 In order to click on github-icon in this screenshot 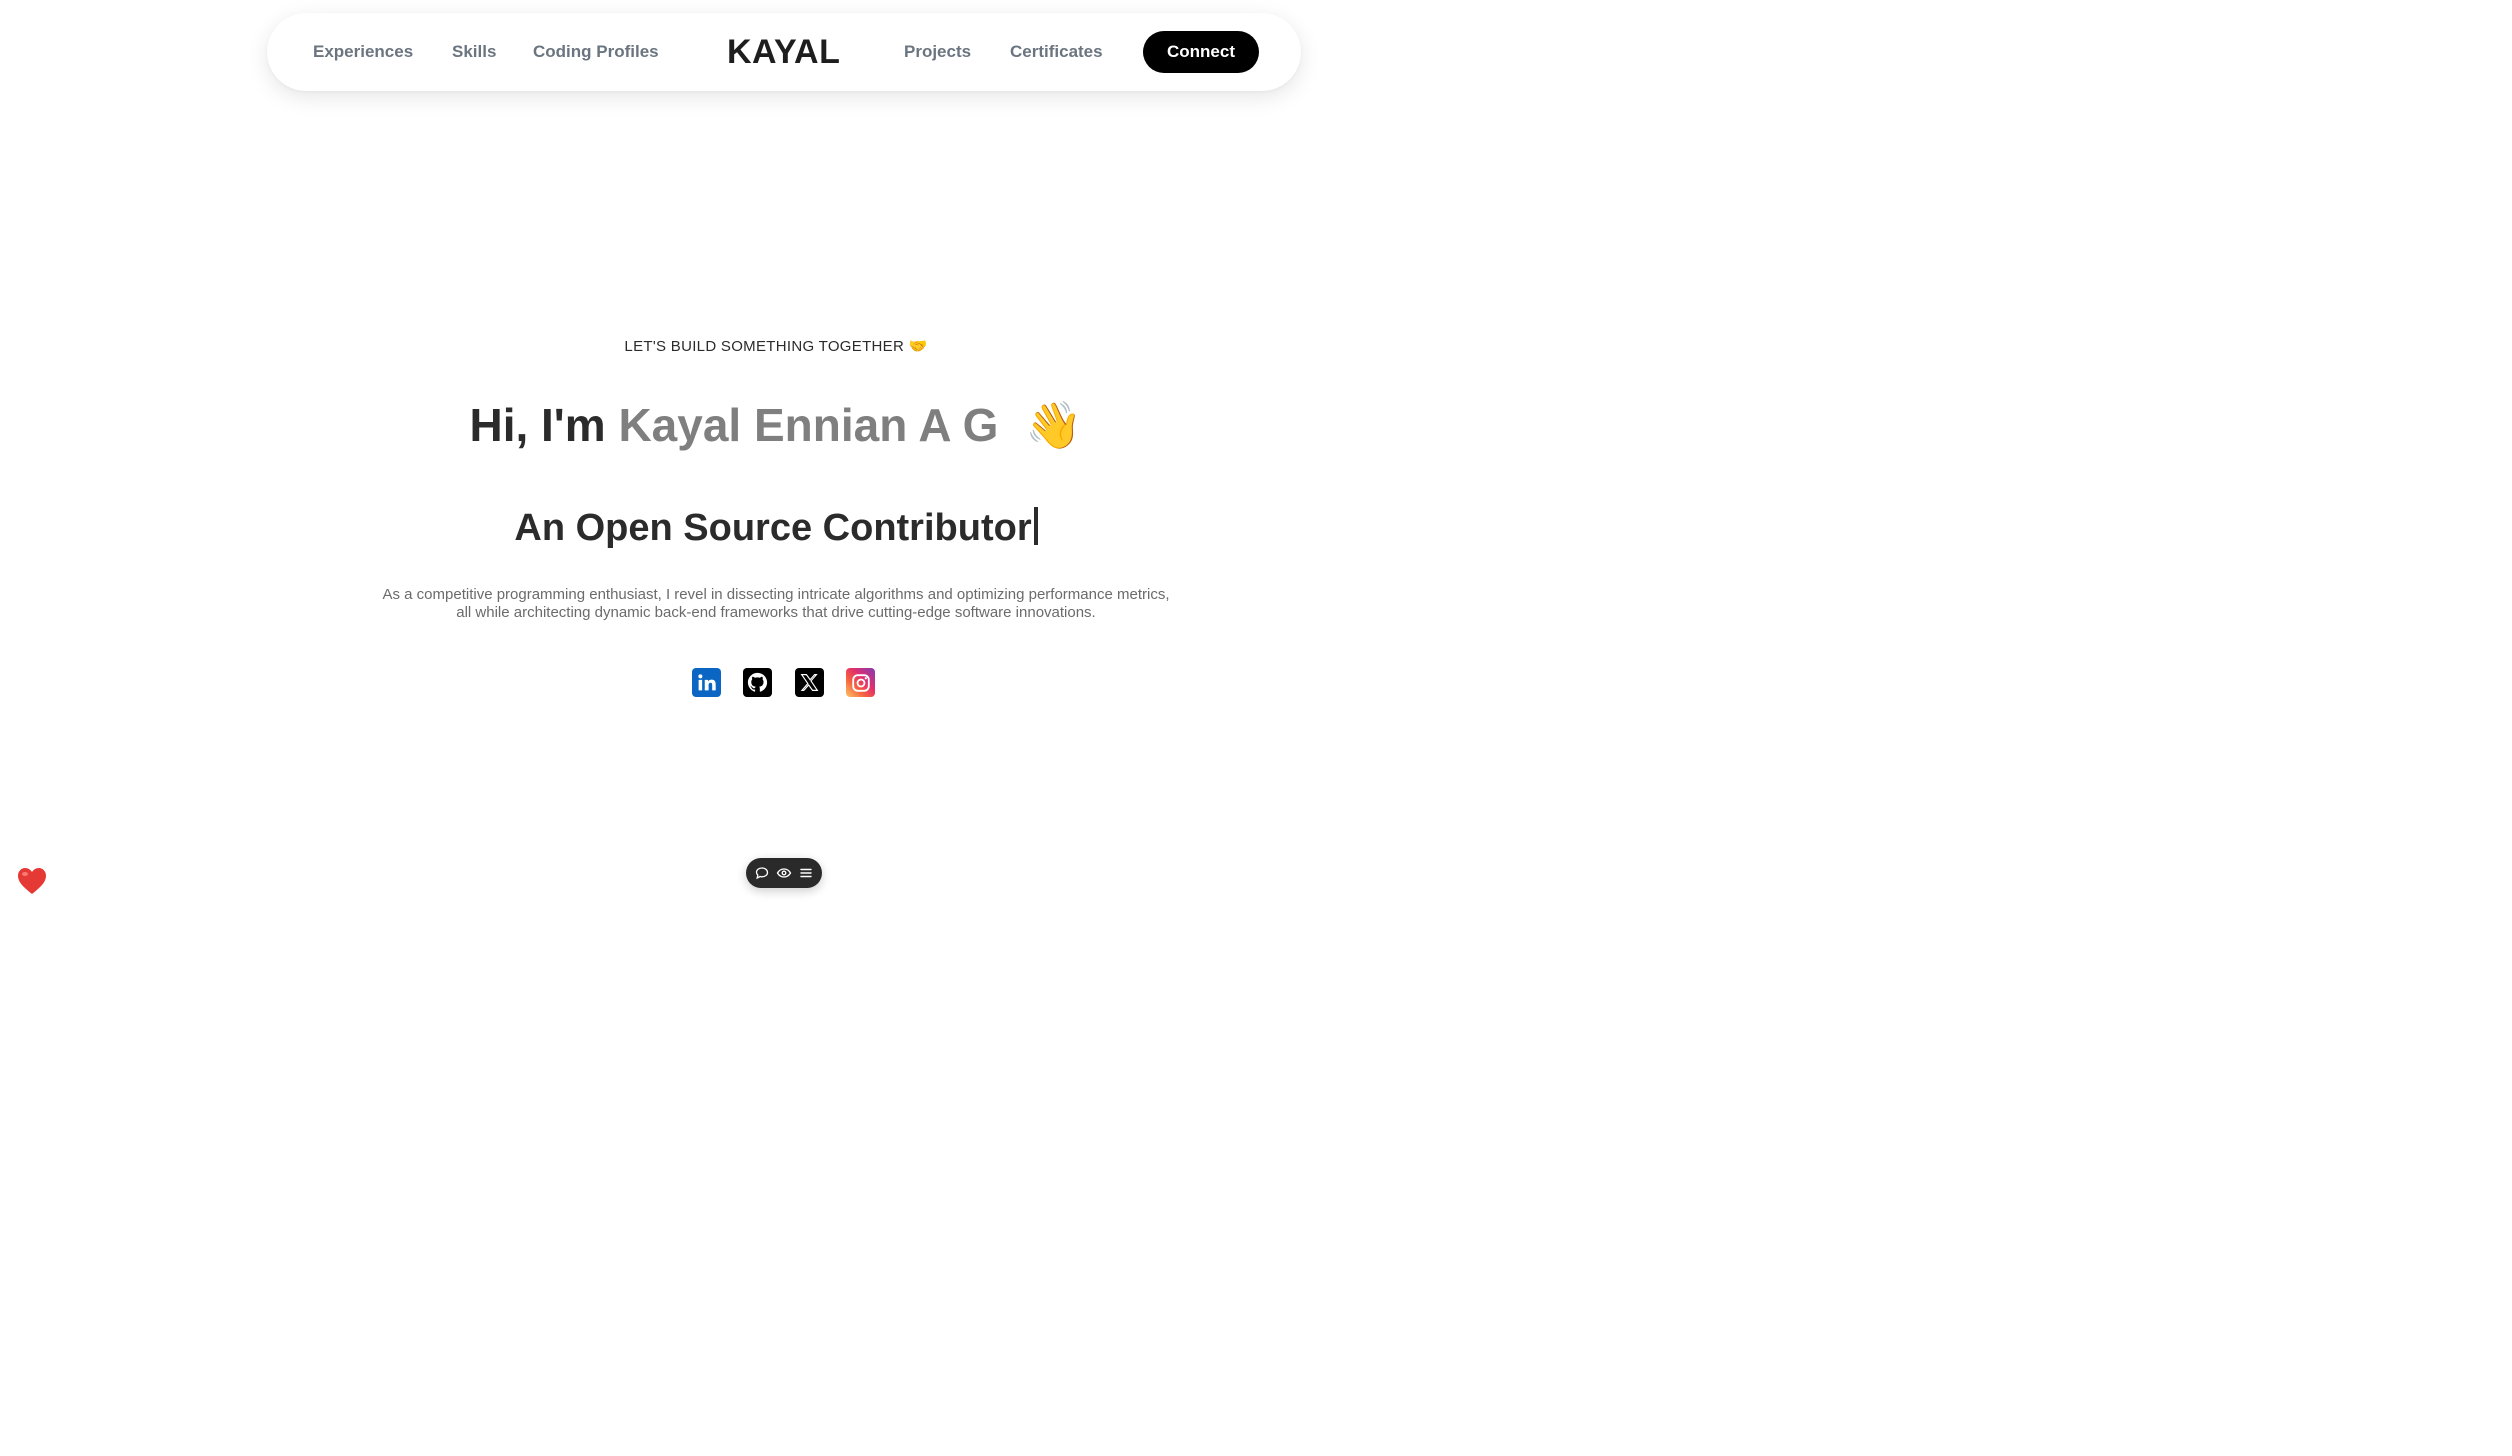, I will do `click(757, 682)`.